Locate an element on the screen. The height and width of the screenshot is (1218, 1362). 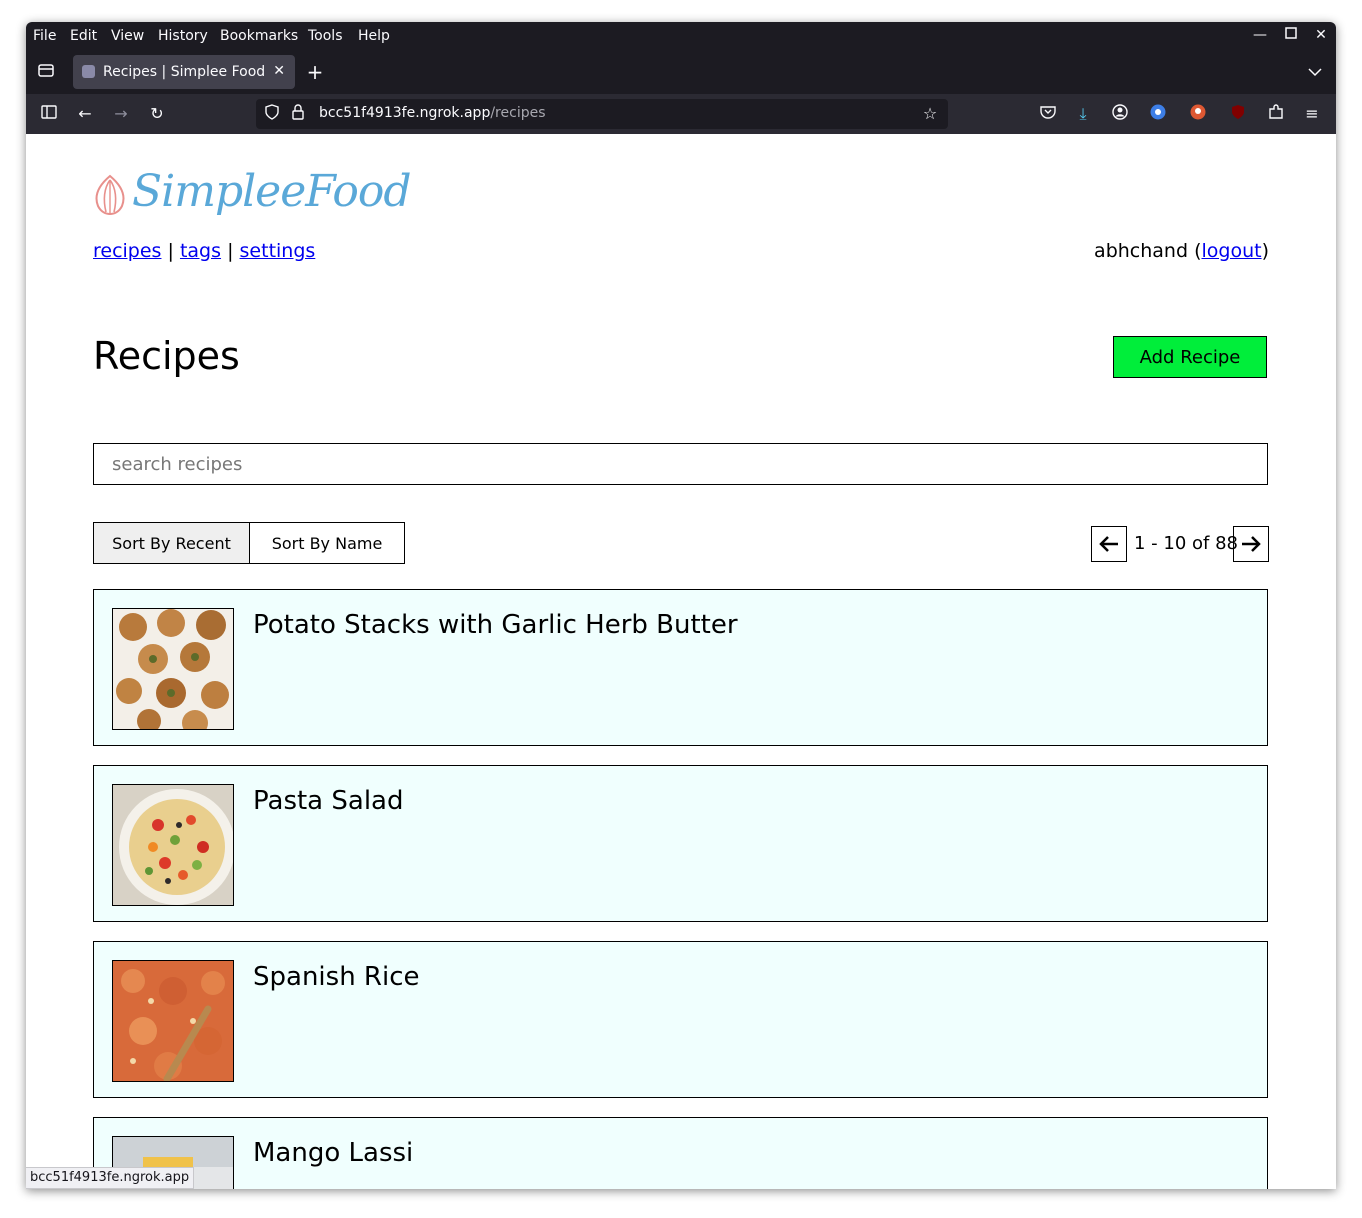
pocket-icon is located at coordinates (1048, 114).